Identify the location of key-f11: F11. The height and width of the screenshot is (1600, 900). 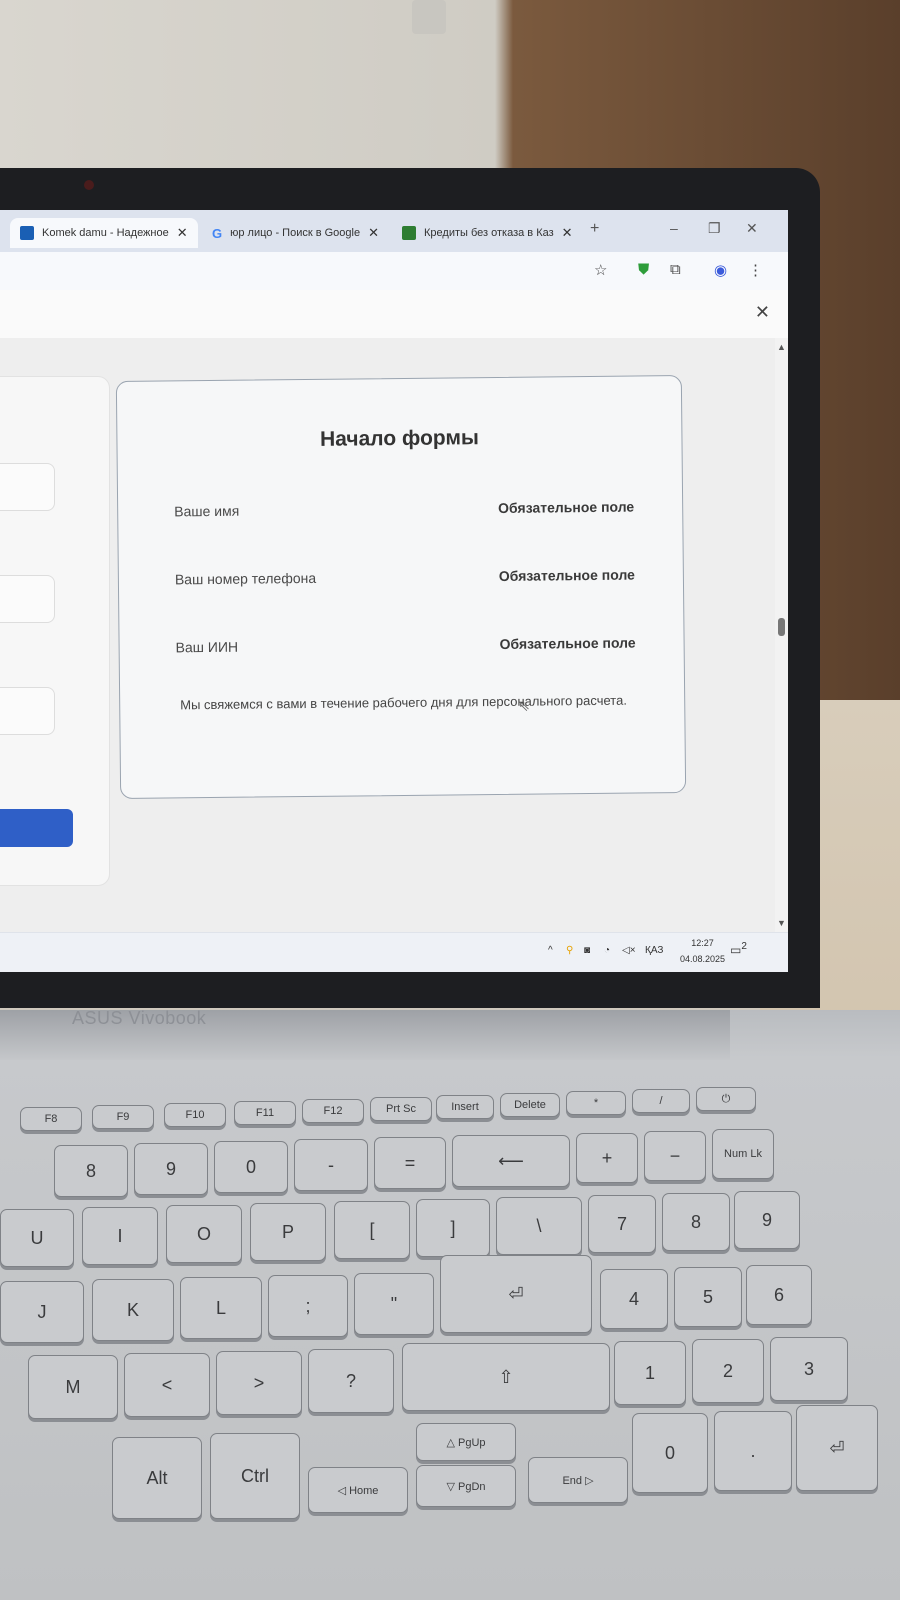
(265, 1113).